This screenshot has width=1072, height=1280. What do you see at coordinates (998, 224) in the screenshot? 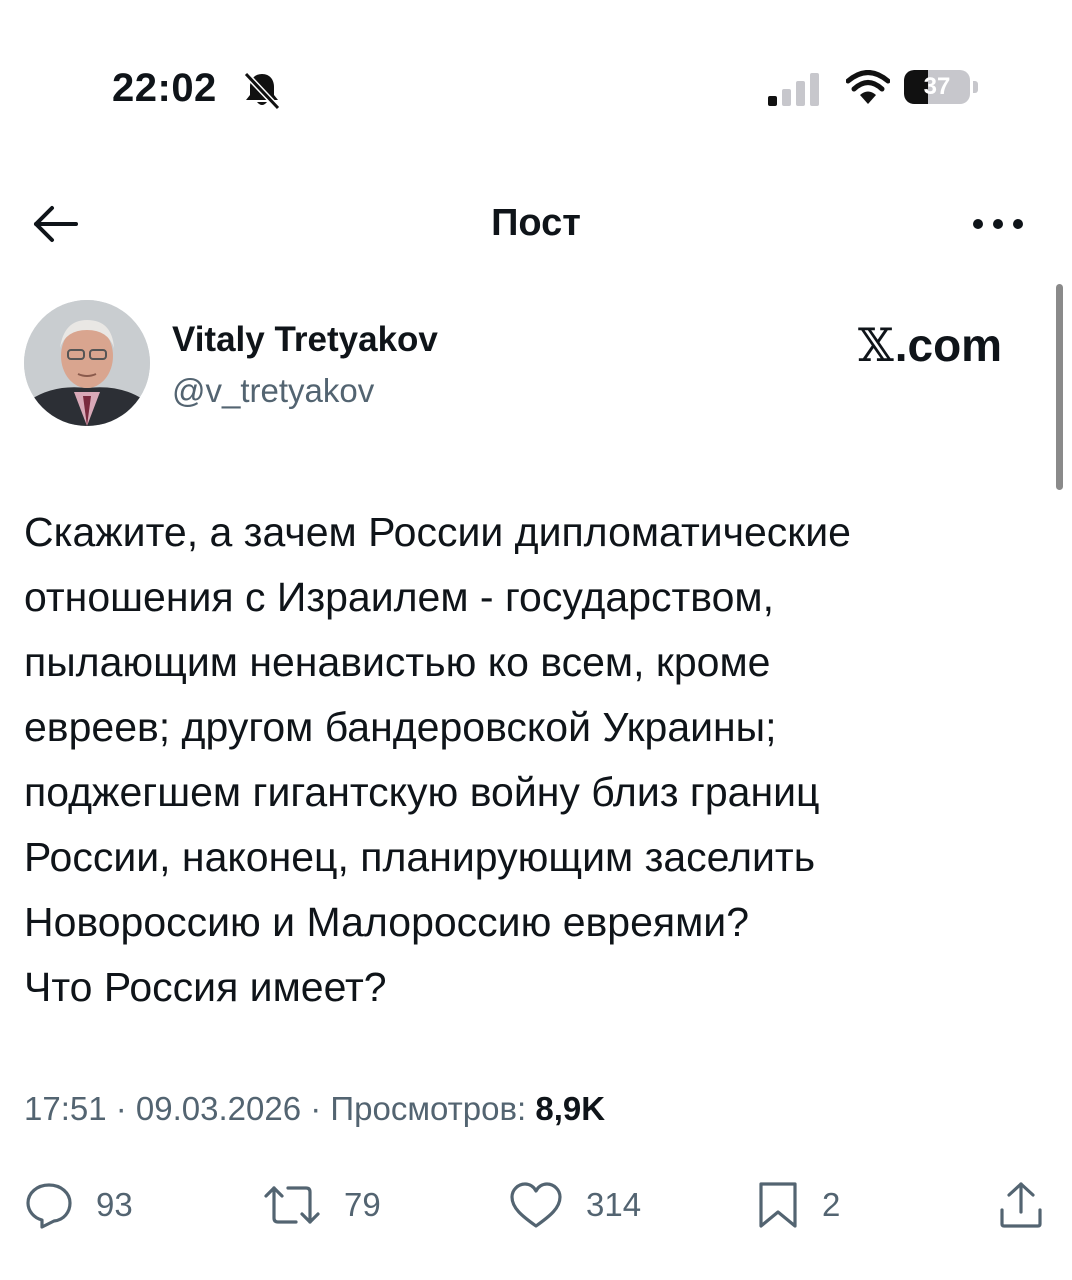
I see `more-horizontal-icon` at bounding box center [998, 224].